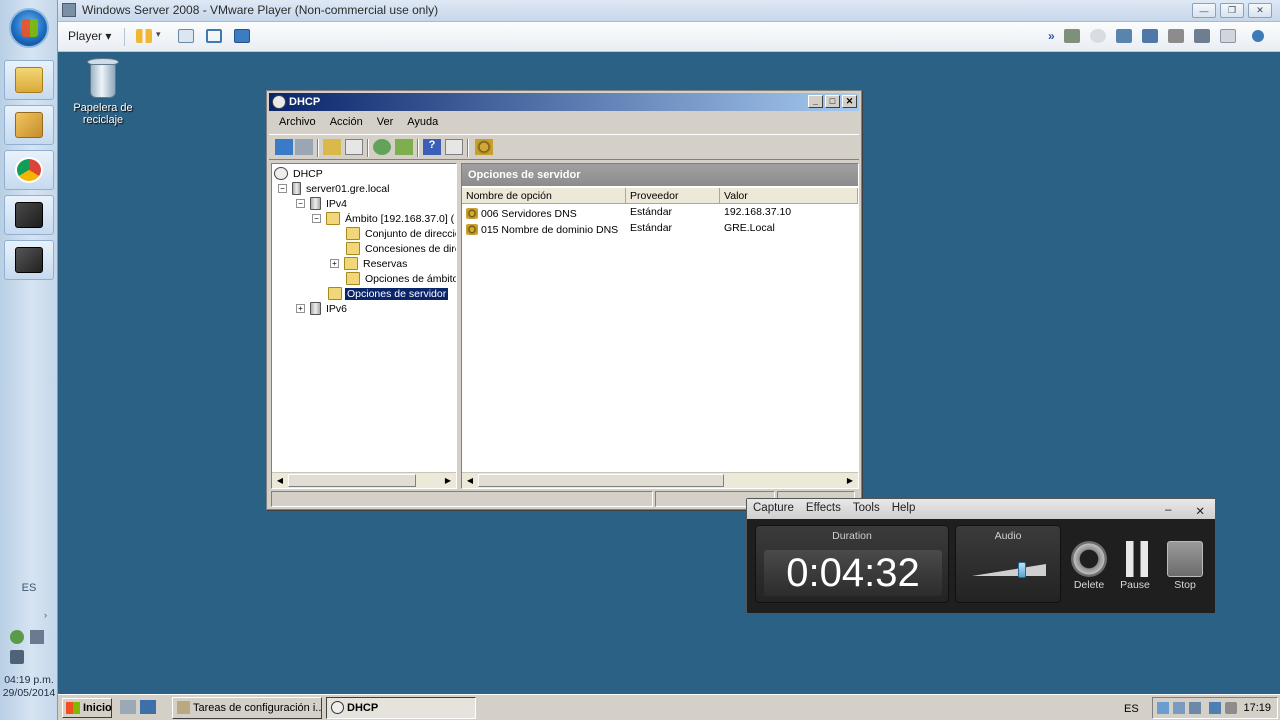  Describe the element at coordinates (1228, 36) in the screenshot. I see `message-log-icon` at that location.